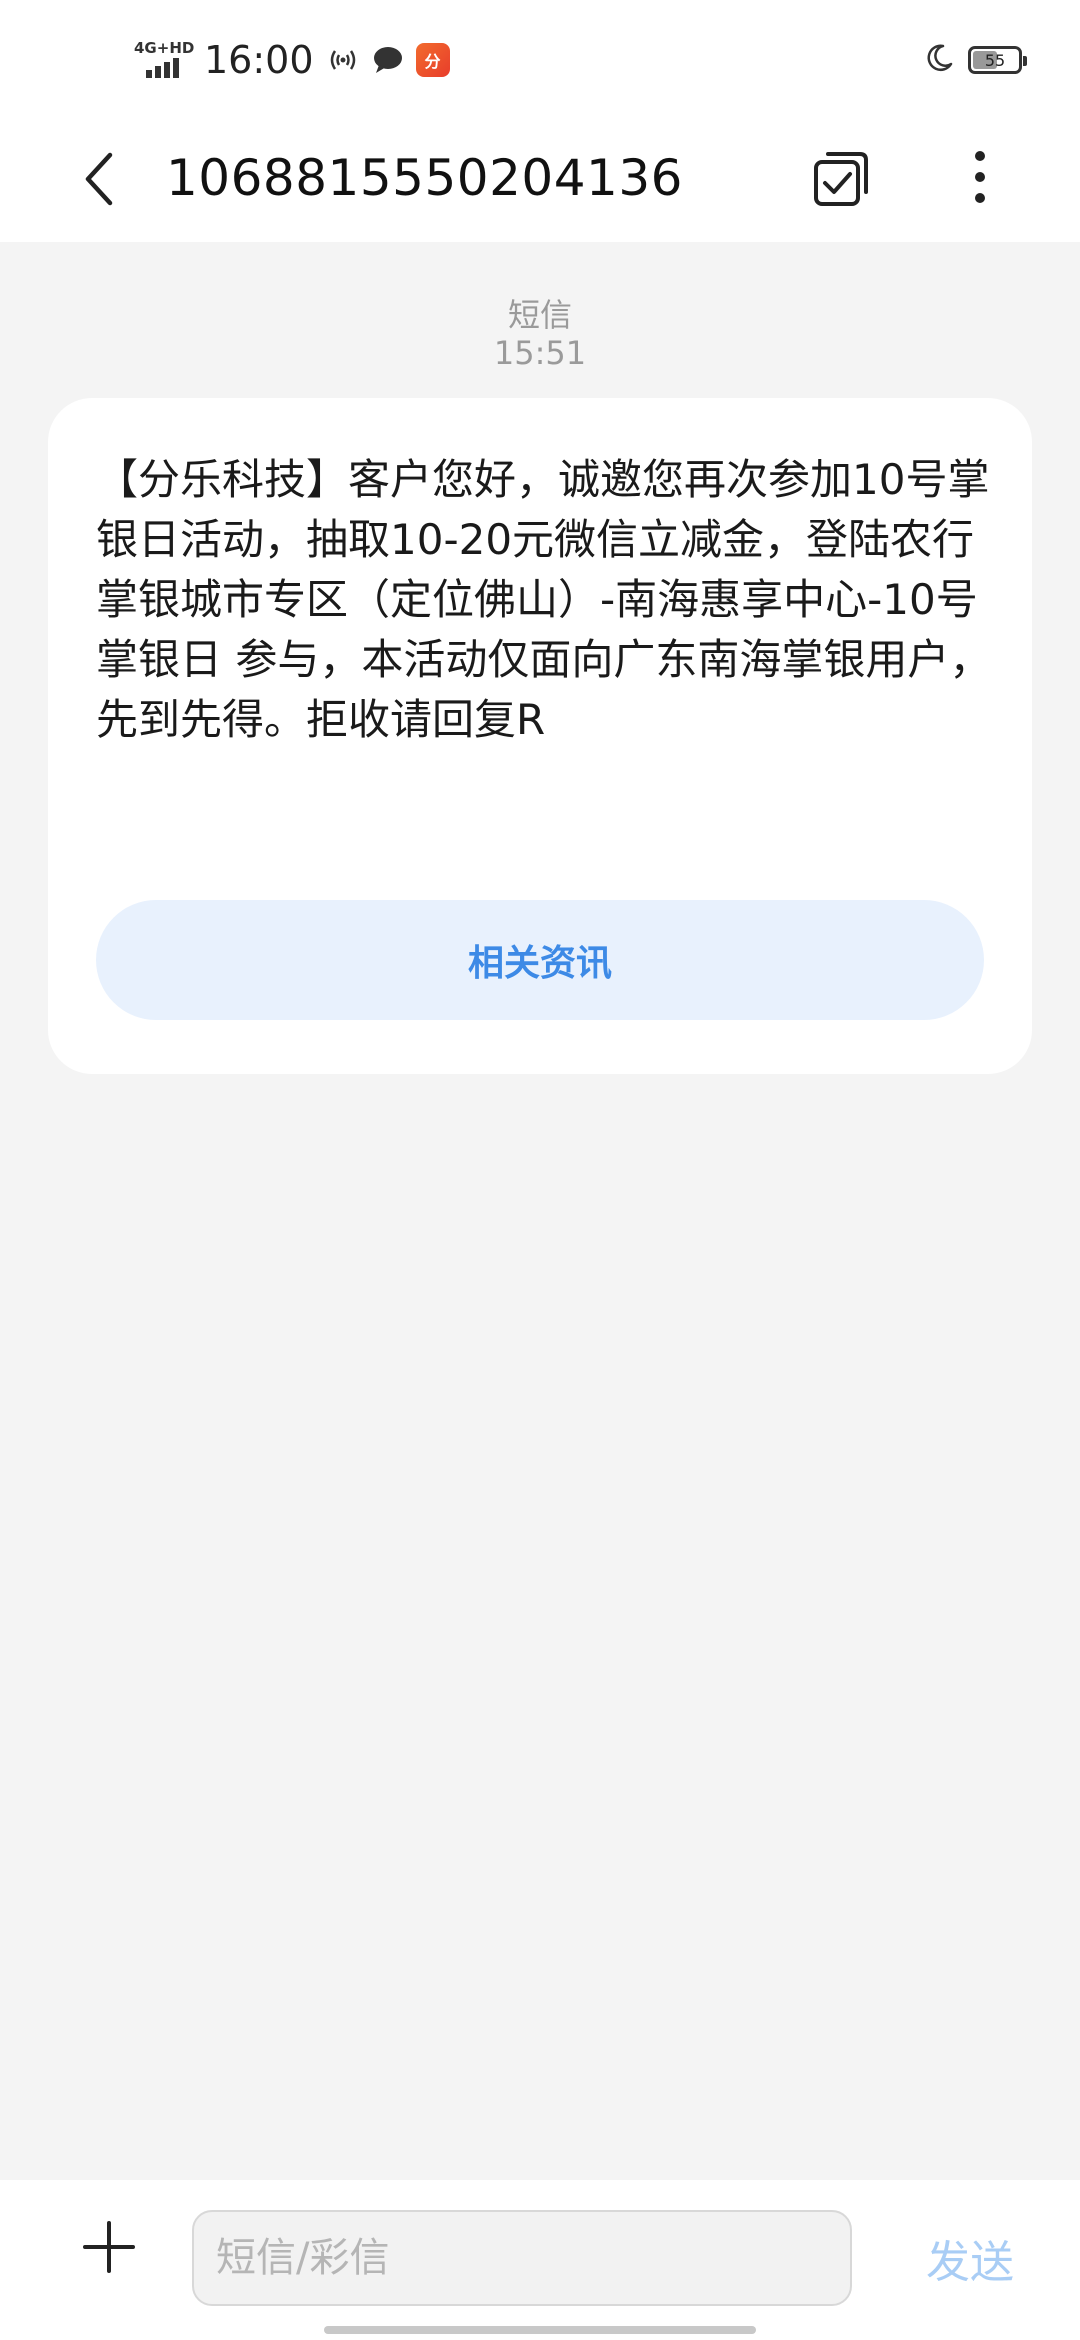 The image size is (1080, 2340). Describe the element at coordinates (164, 48) in the screenshot. I see `network-type: 4G+HD` at that location.